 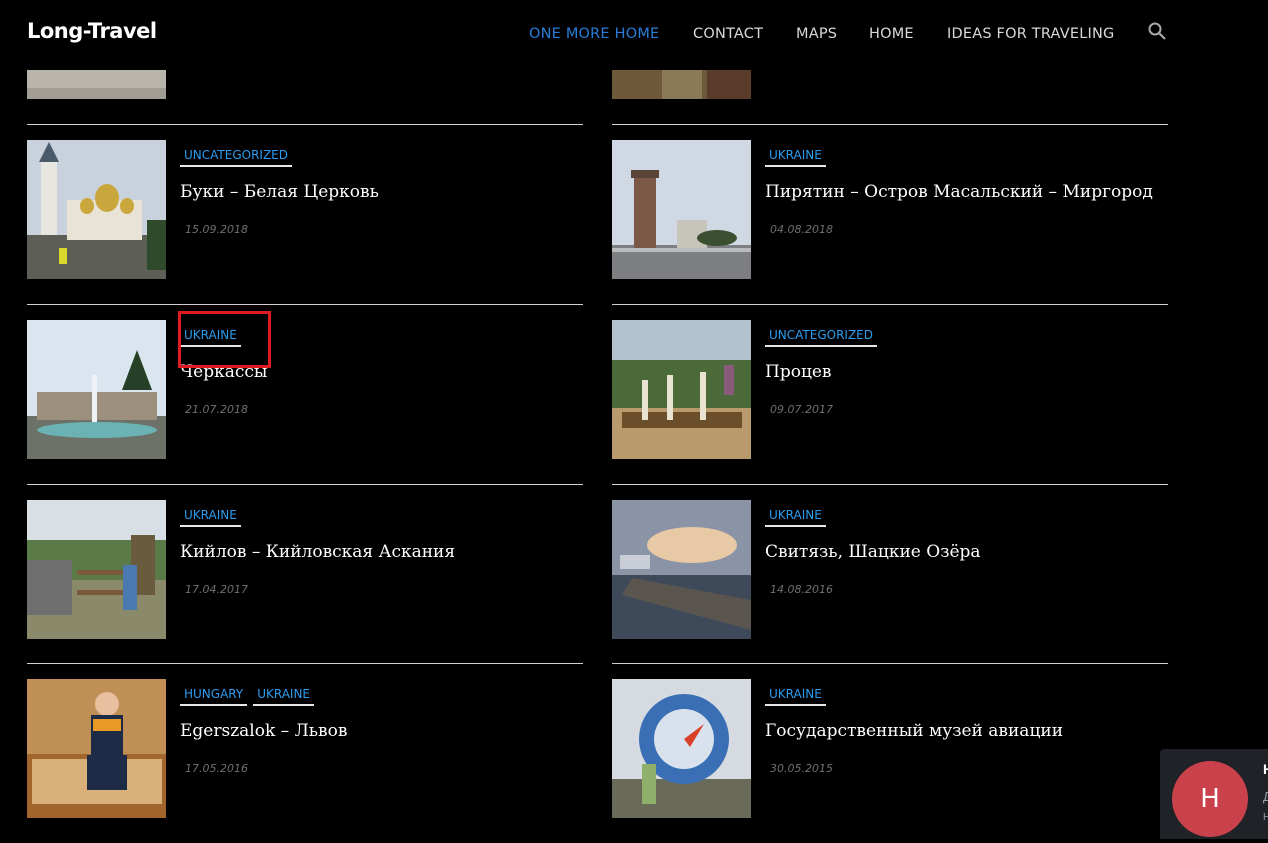 I want to click on highlight-annotation, so click(x=224, y=339).